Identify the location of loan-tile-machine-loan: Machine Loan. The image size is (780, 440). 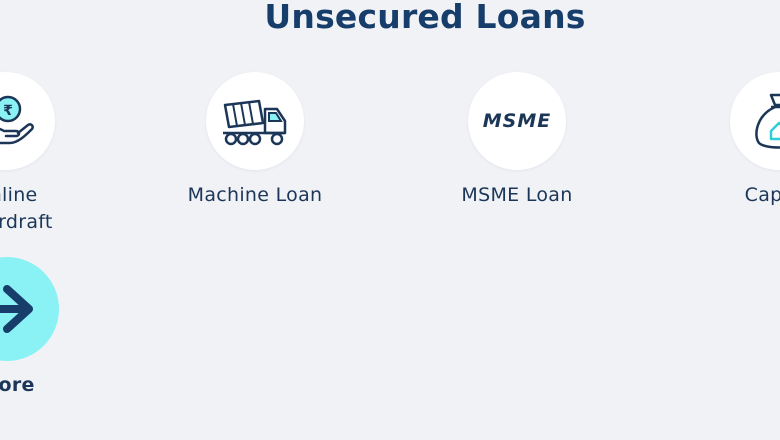
(255, 140).